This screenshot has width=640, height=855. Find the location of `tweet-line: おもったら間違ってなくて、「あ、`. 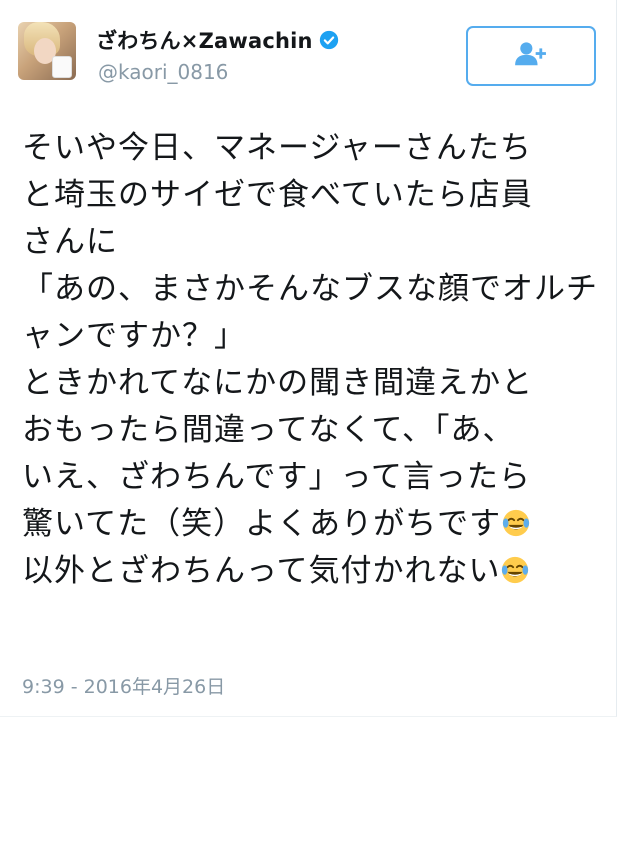

tweet-line: おもったら間違ってなくて、「あ、 is located at coordinates (268, 430).